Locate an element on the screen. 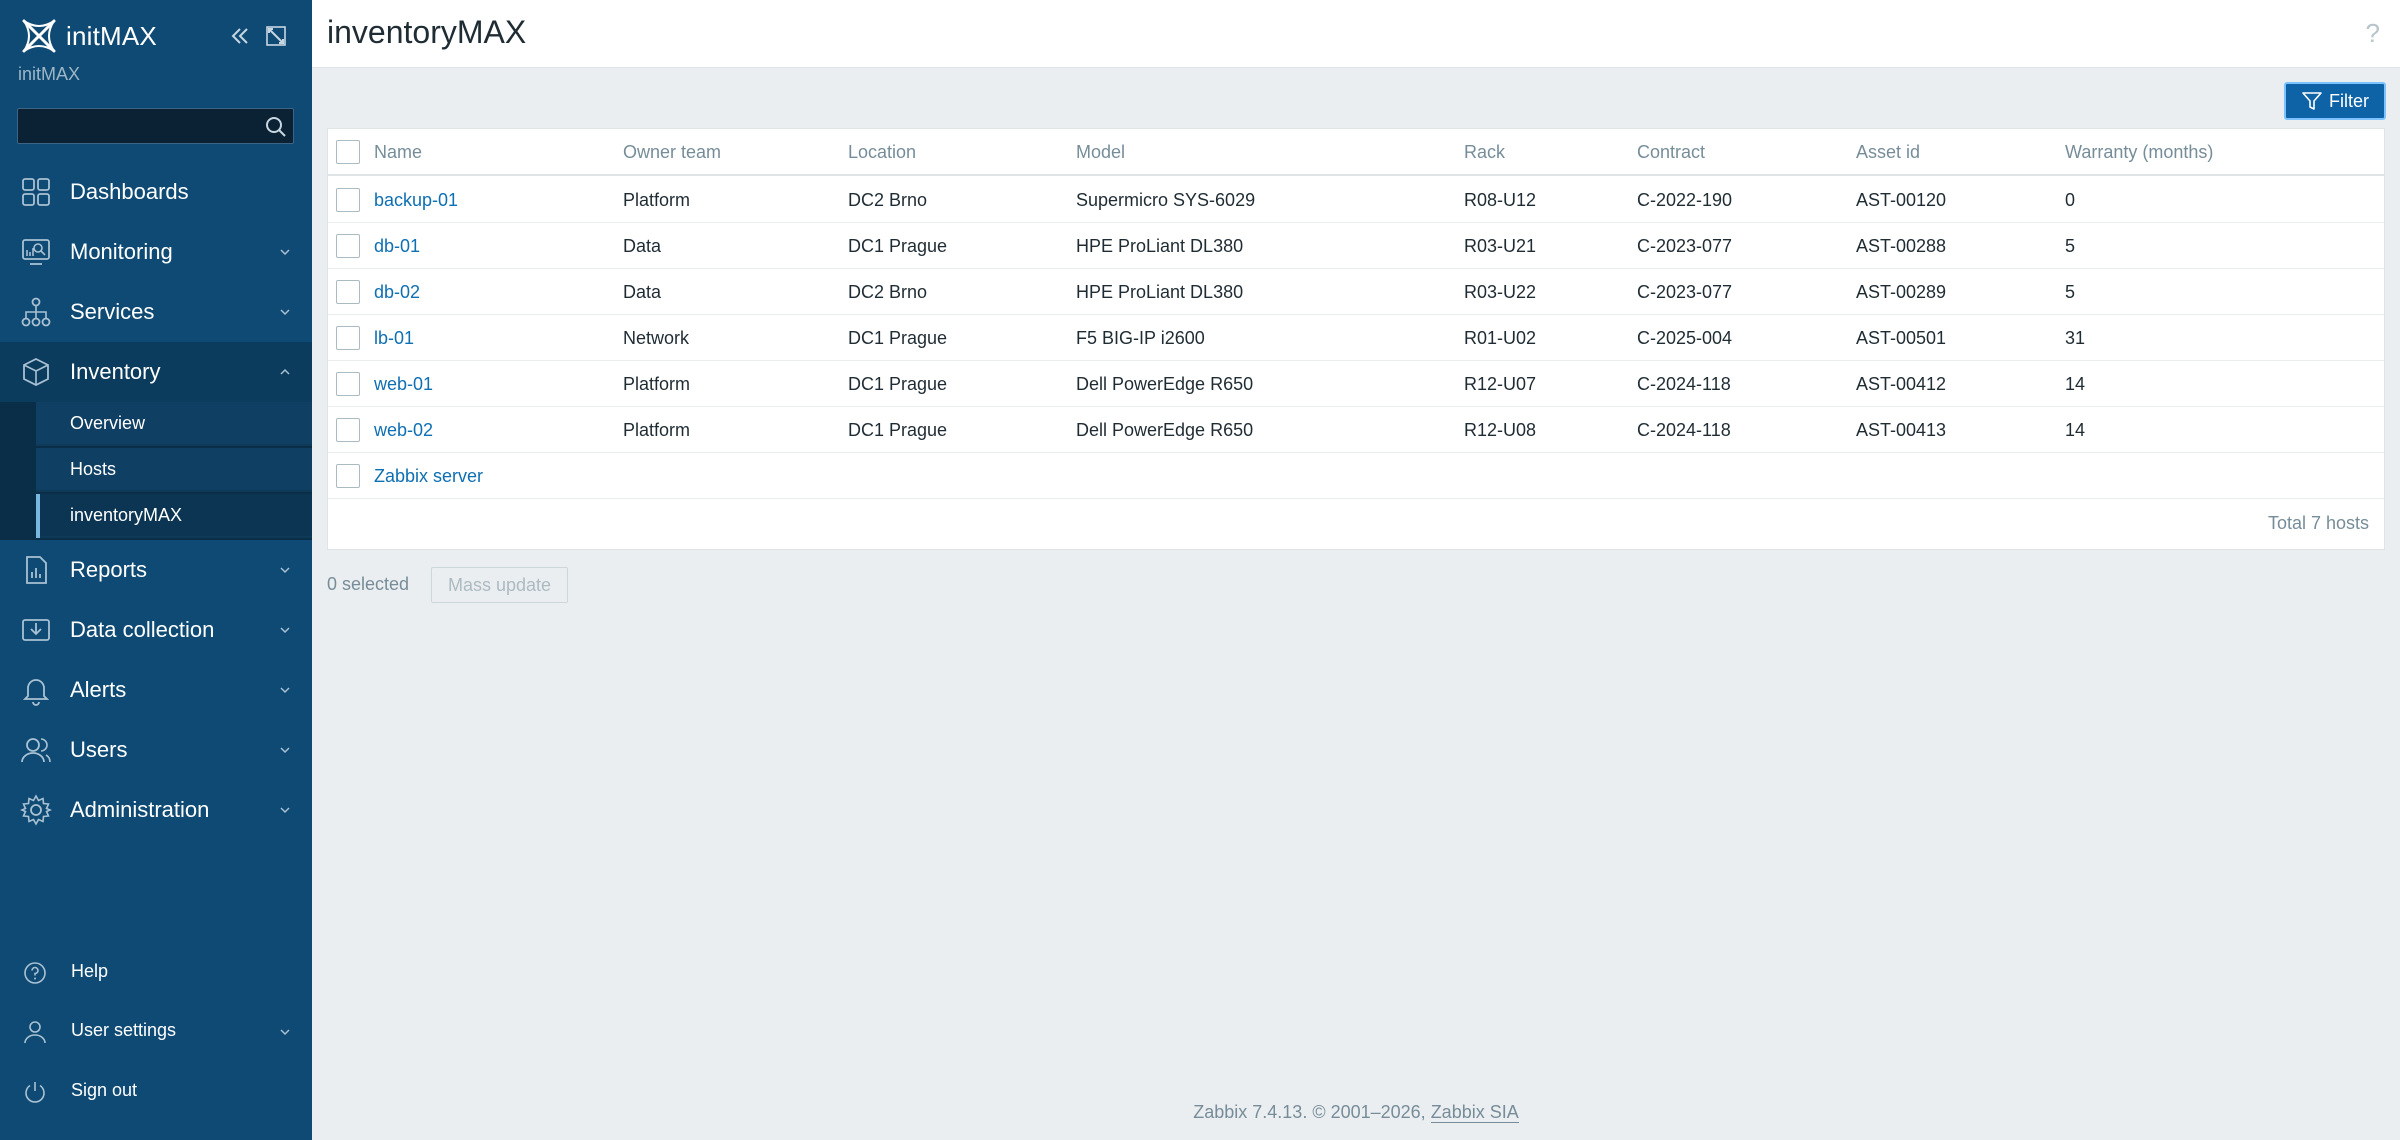 This screenshot has width=2400, height=1140. nav-dashboards-label: Dashboards is located at coordinates (129, 191).